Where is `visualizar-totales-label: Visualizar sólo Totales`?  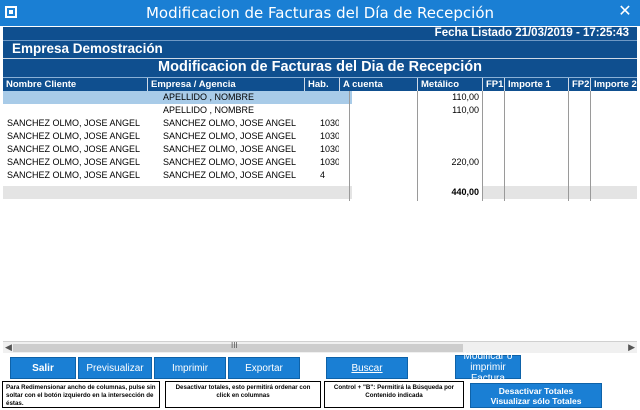
visualizar-totales-label: Visualizar sólo Totales is located at coordinates (536, 400).